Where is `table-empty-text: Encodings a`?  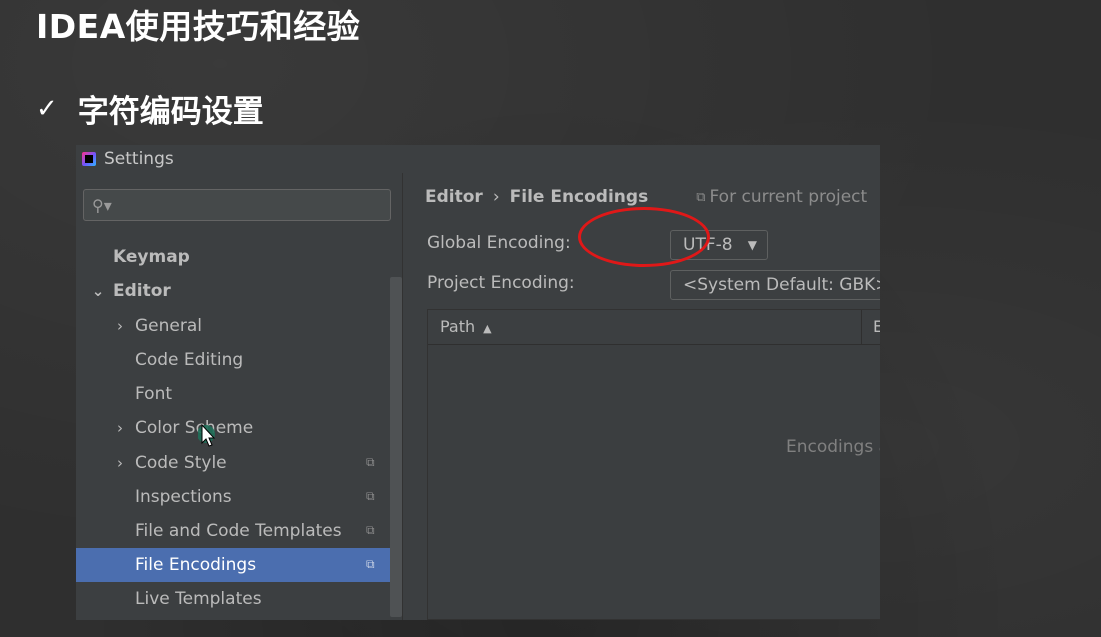 table-empty-text: Encodings a is located at coordinates (833, 447).